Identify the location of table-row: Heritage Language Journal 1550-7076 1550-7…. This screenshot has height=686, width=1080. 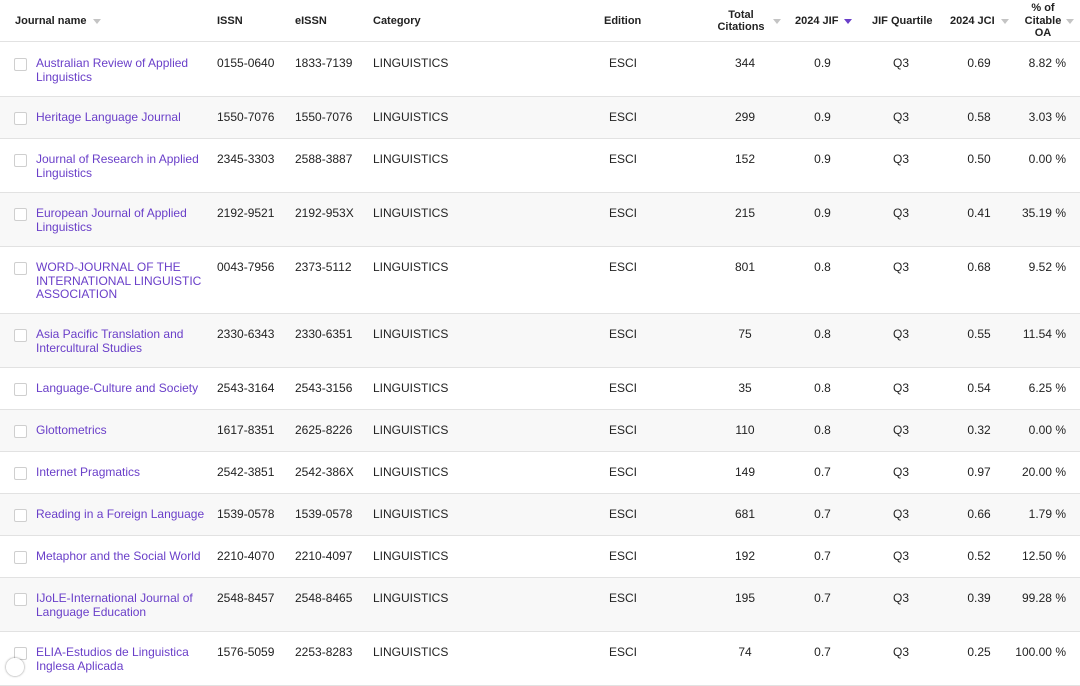
(540, 118).